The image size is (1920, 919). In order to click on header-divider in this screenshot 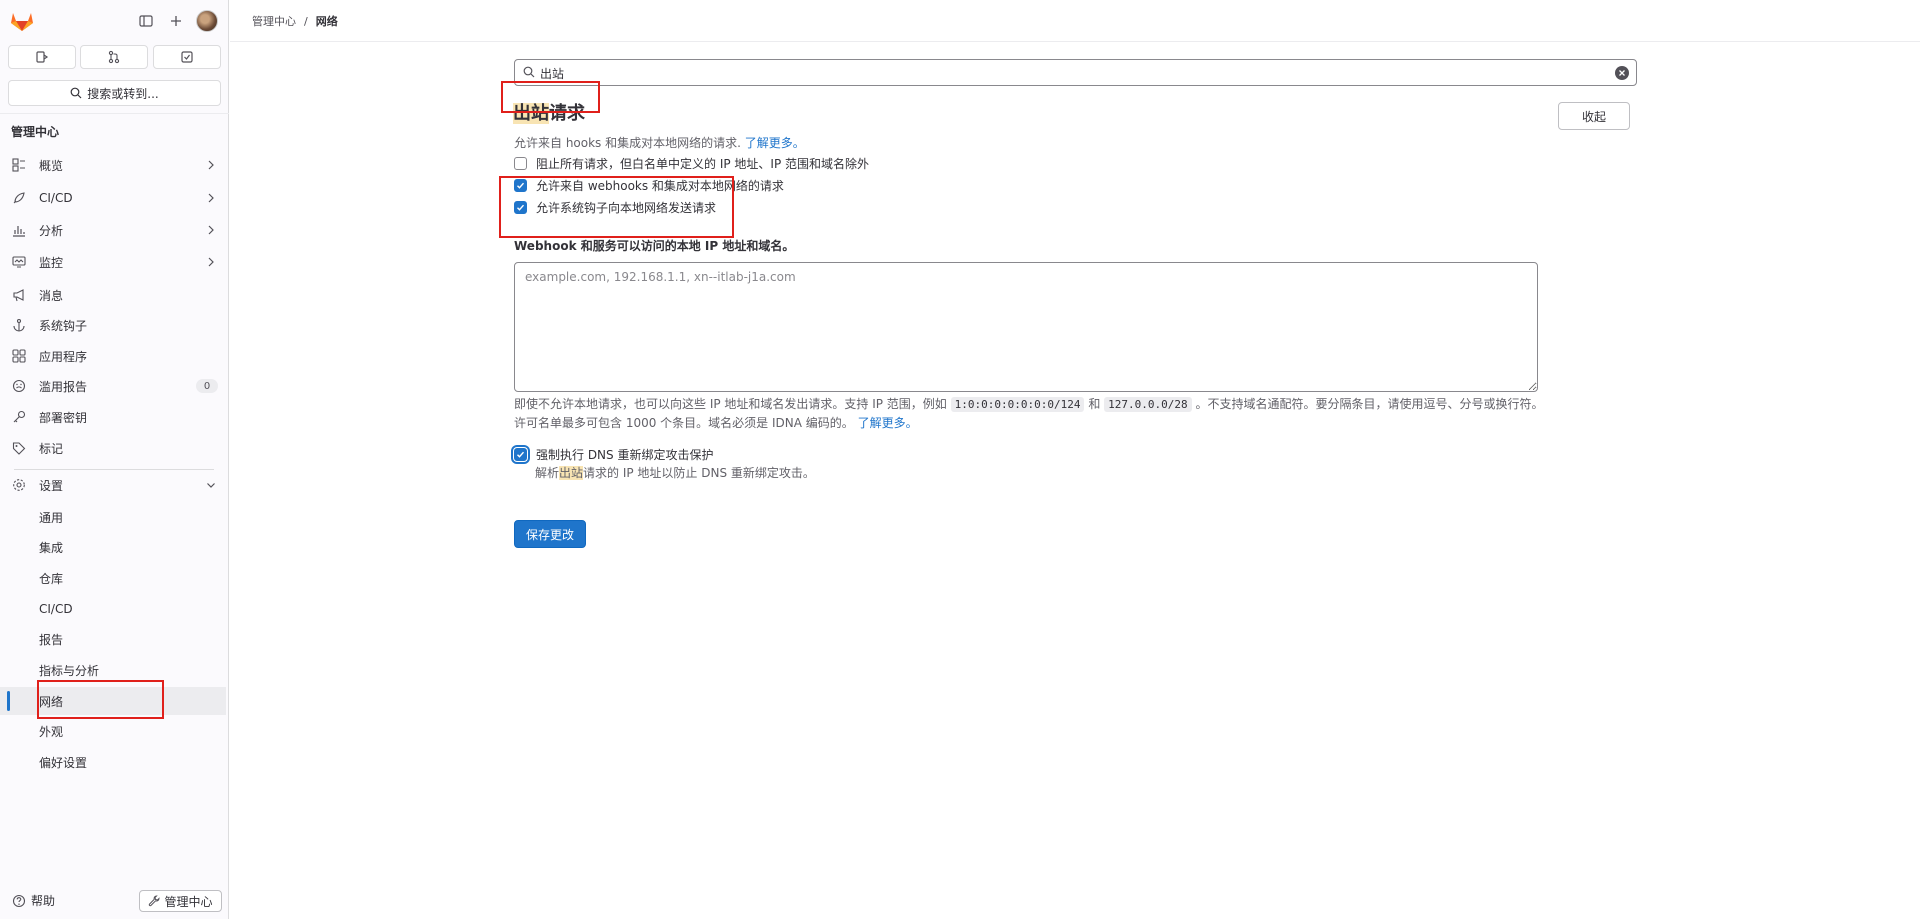, I will do `click(1075, 41)`.